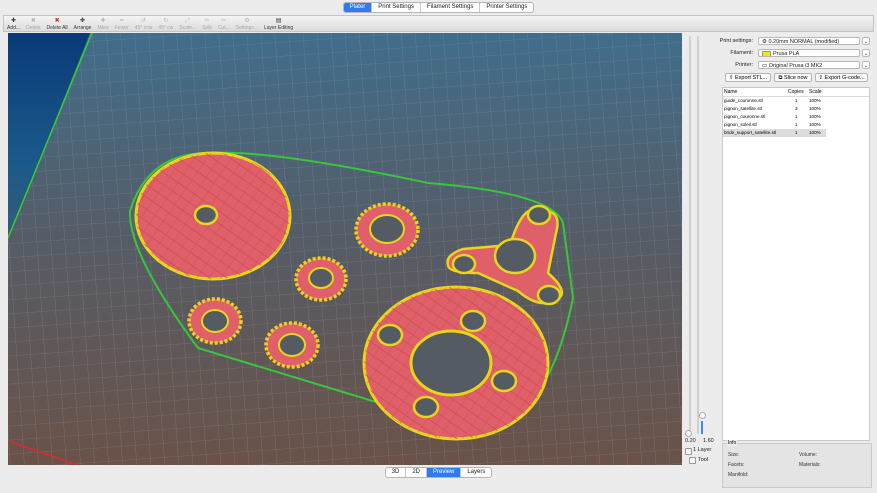 The width and height of the screenshot is (877, 493). I want to click on info-size-label: Size:, so click(734, 455).